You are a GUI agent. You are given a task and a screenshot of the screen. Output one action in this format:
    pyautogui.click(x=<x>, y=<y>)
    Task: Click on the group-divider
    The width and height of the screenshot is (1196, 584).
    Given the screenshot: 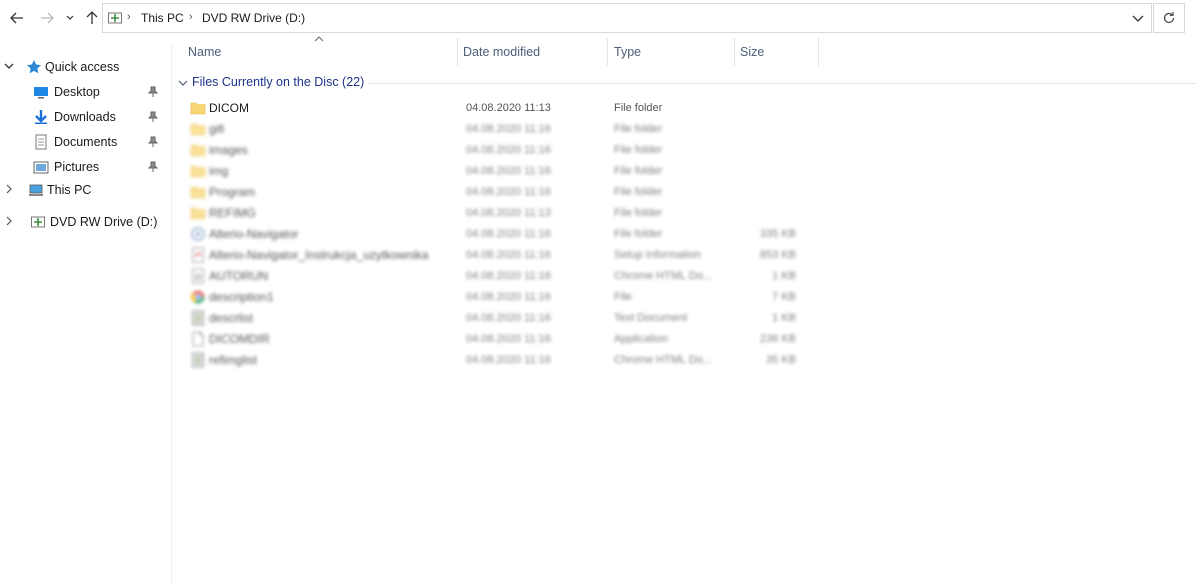 What is the action you would take?
    pyautogui.click(x=782, y=83)
    